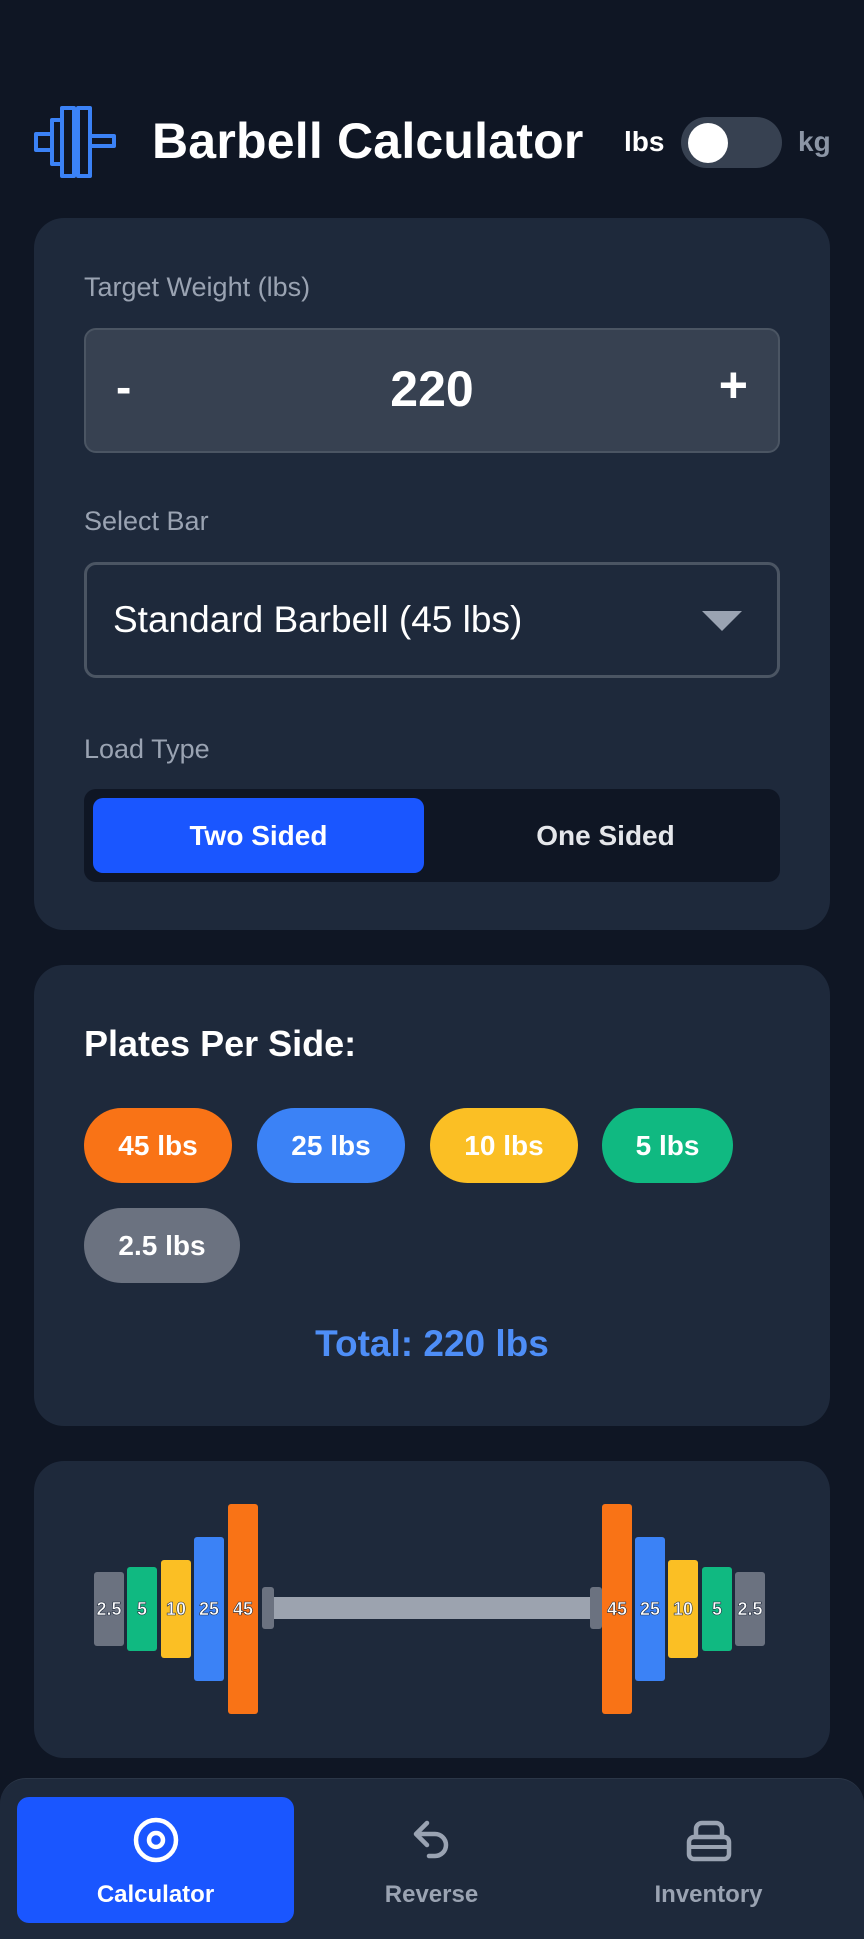  What do you see at coordinates (331, 1145) in the screenshot?
I see `plate-chip-25: 25 lbs` at bounding box center [331, 1145].